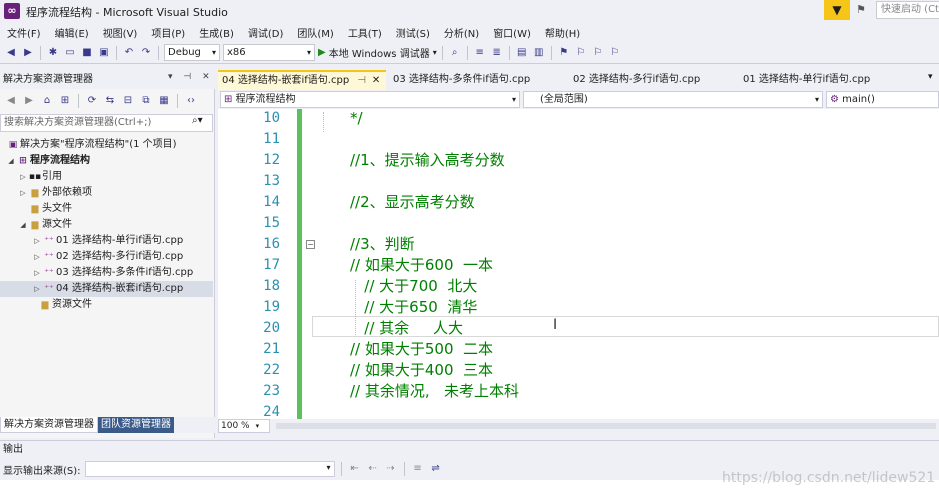 Image resolution: width=939 pixels, height=499 pixels. I want to click on find-message-icon: ⇤, so click(355, 469).